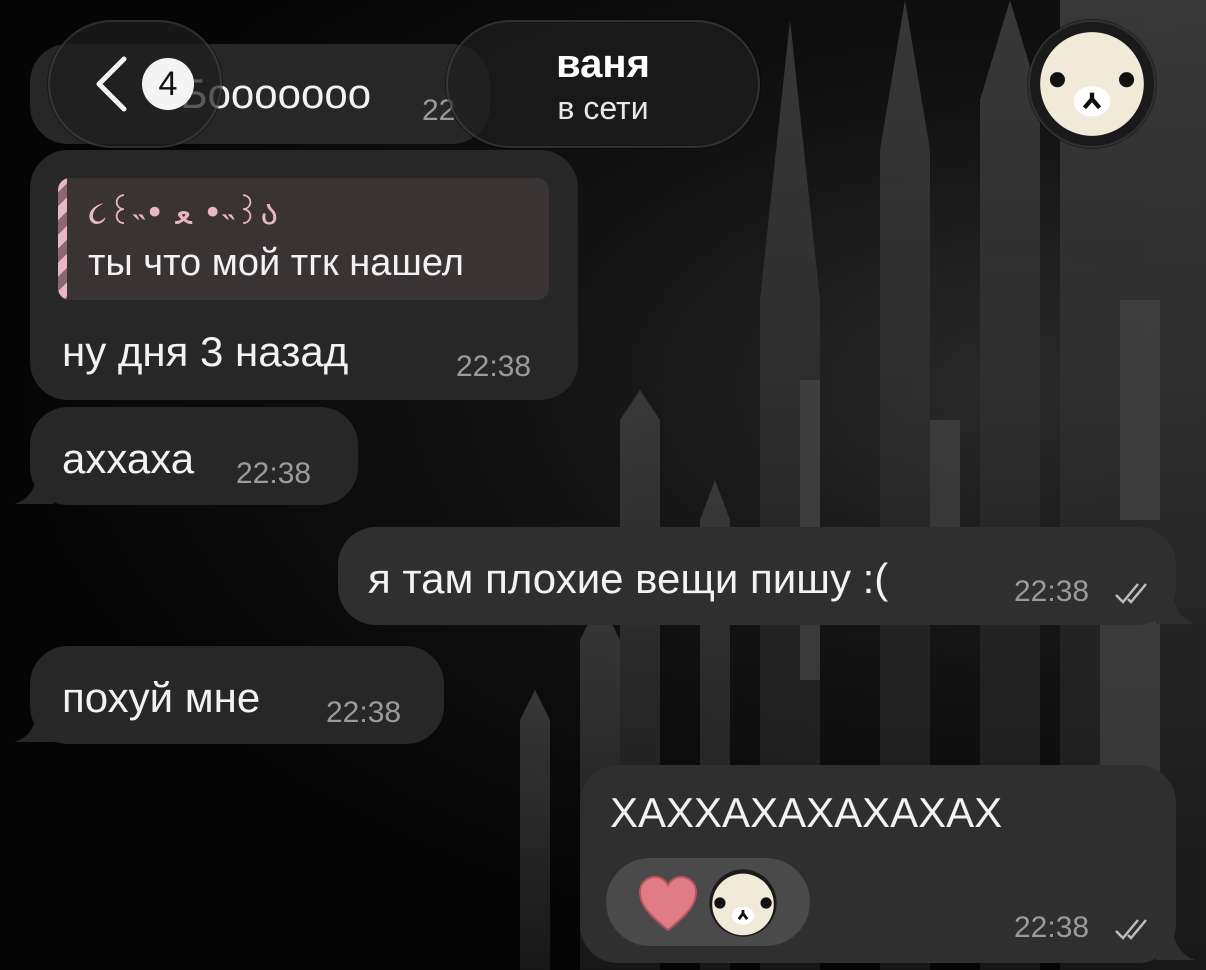  Describe the element at coordinates (708, 902) in the screenshot. I see `reactions-pill` at that location.